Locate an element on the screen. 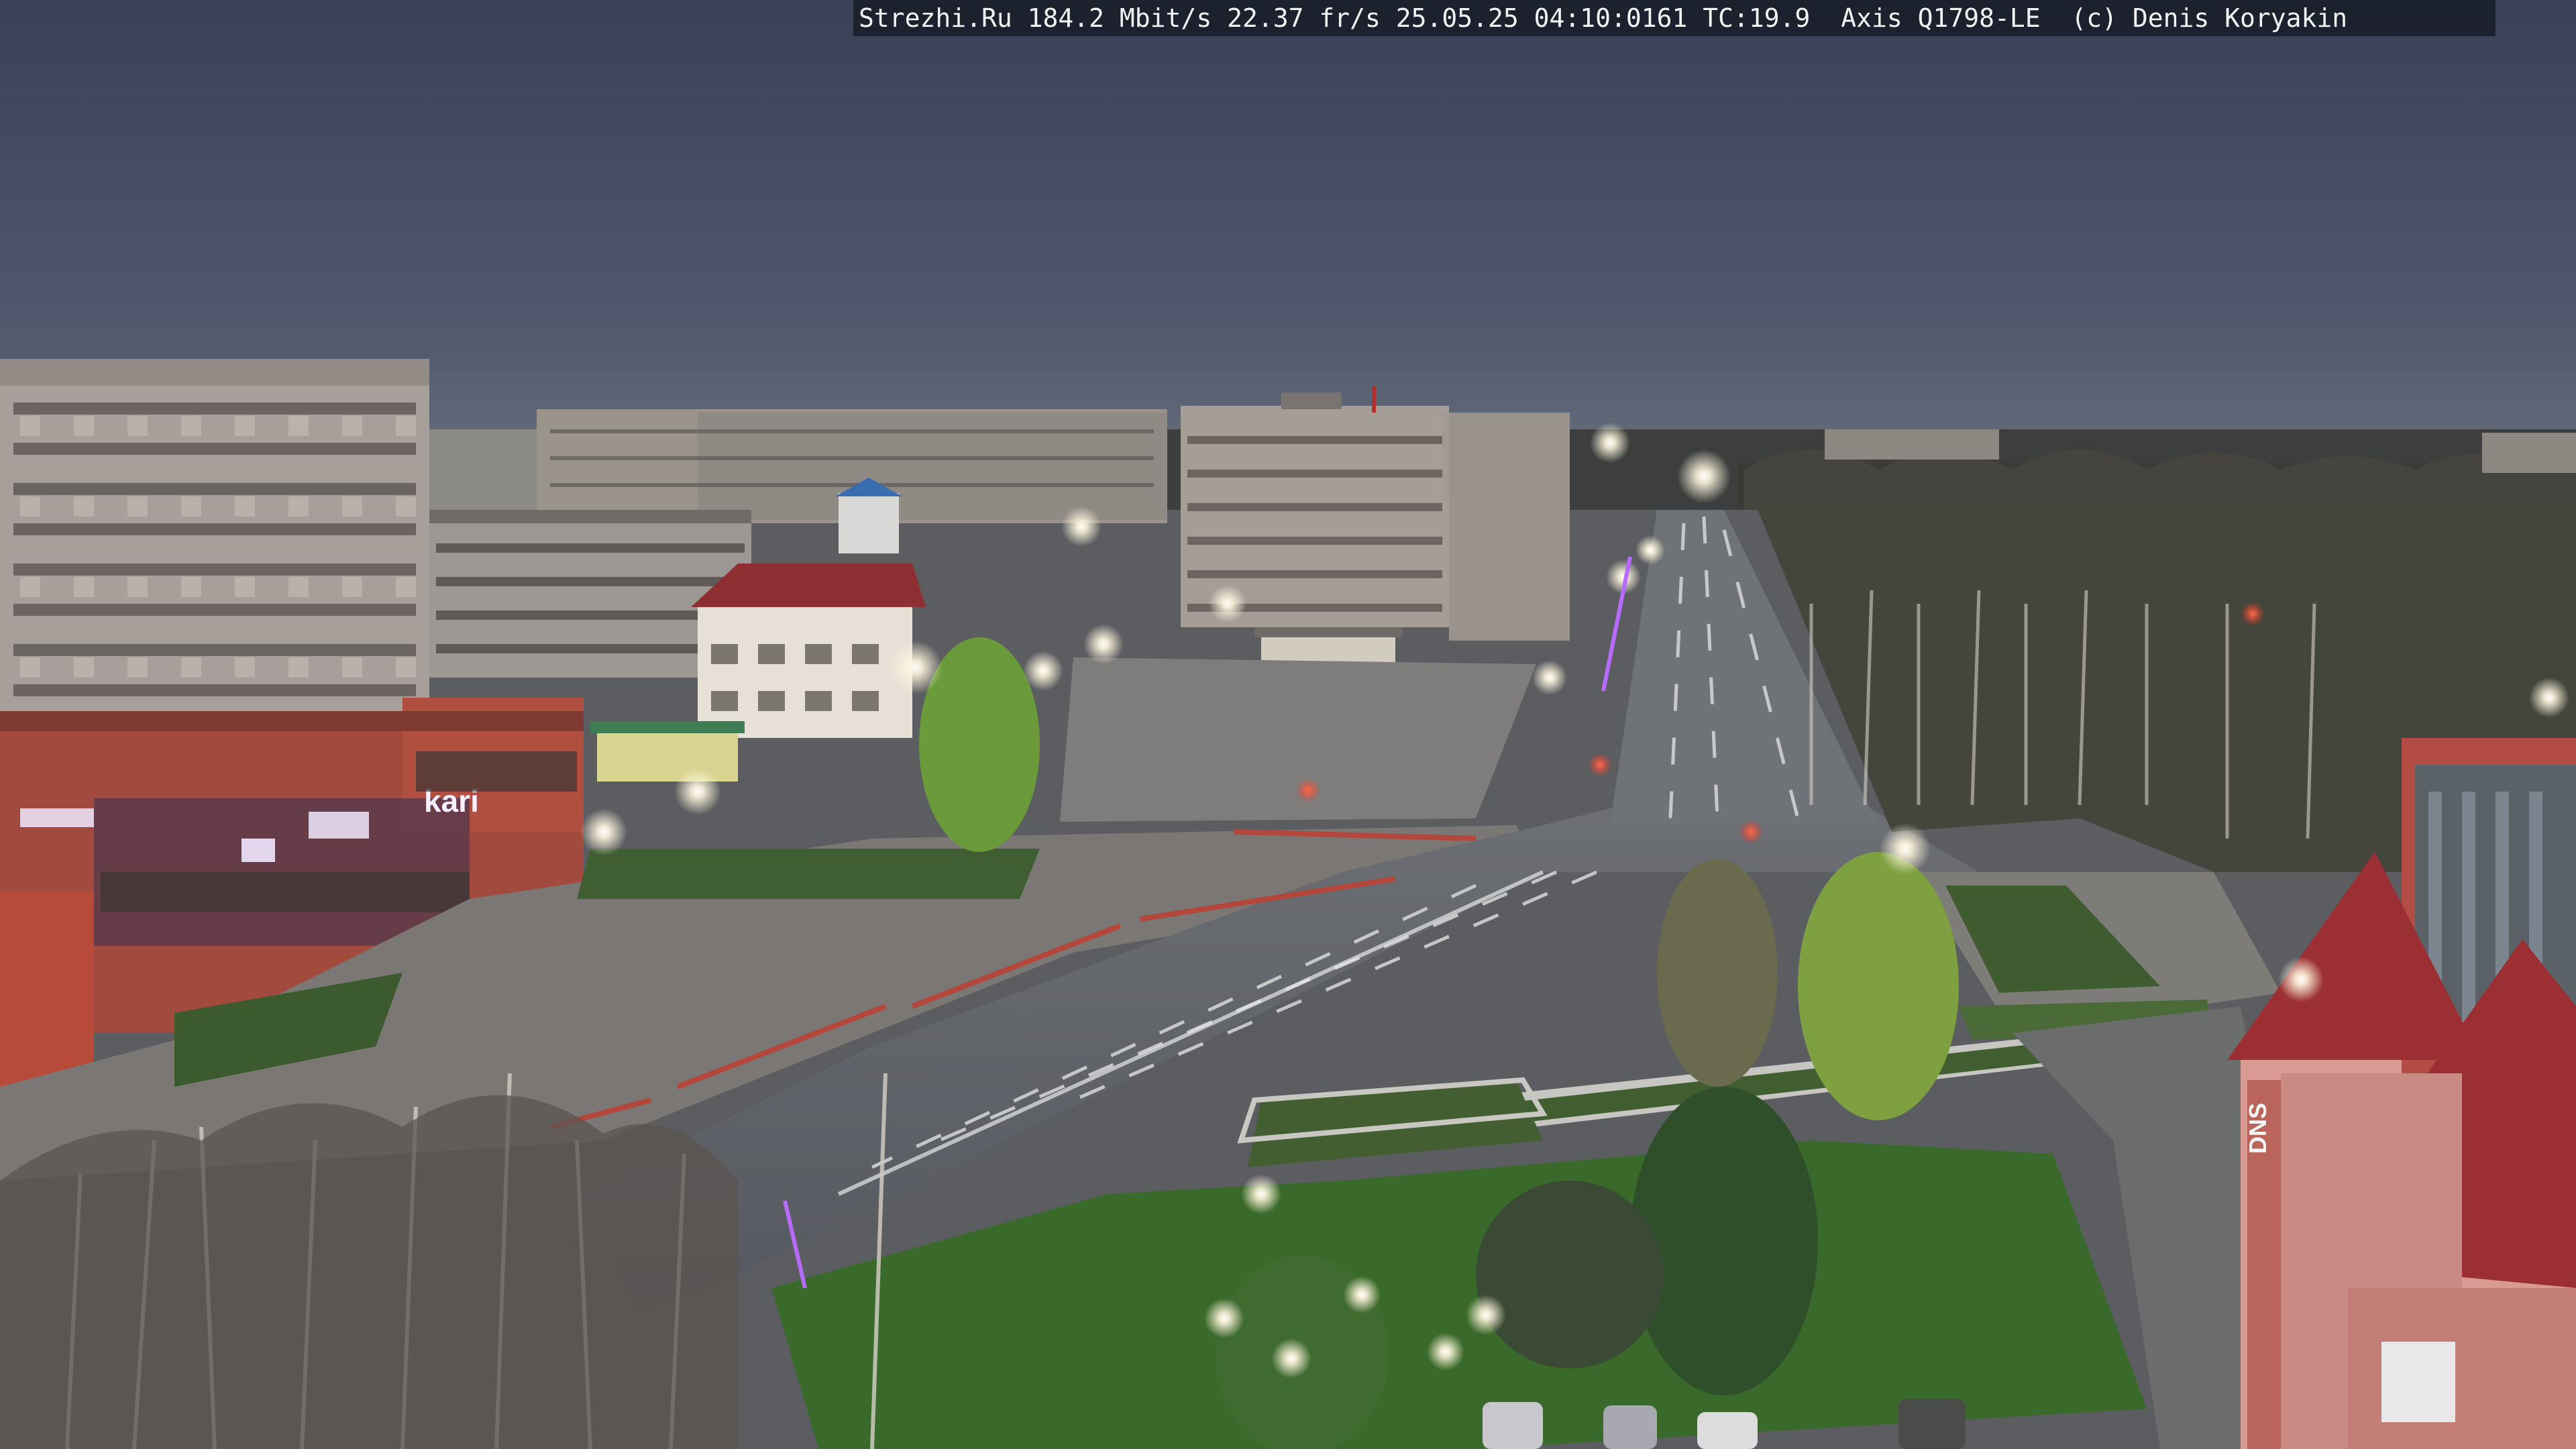  plaza-lawn is located at coordinates (808, 874).